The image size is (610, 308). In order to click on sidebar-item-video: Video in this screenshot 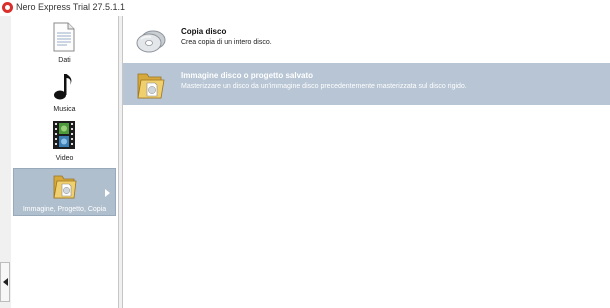, I will do `click(64, 142)`.